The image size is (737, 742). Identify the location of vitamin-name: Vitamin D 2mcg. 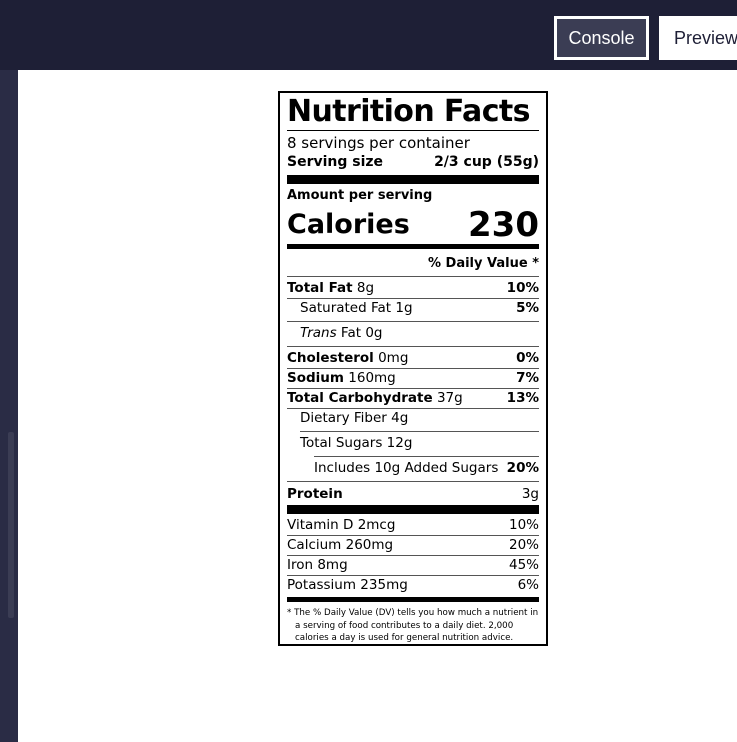
(341, 525).